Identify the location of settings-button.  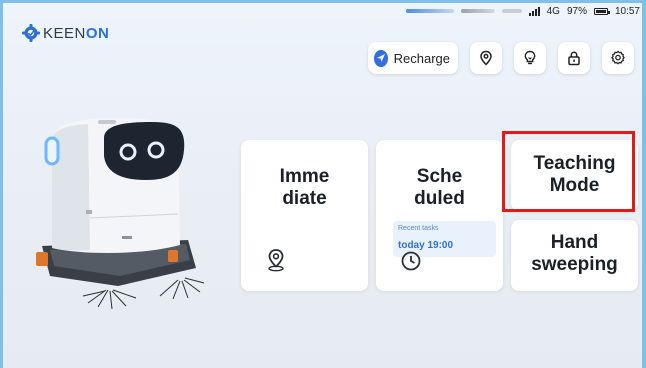
(618, 58).